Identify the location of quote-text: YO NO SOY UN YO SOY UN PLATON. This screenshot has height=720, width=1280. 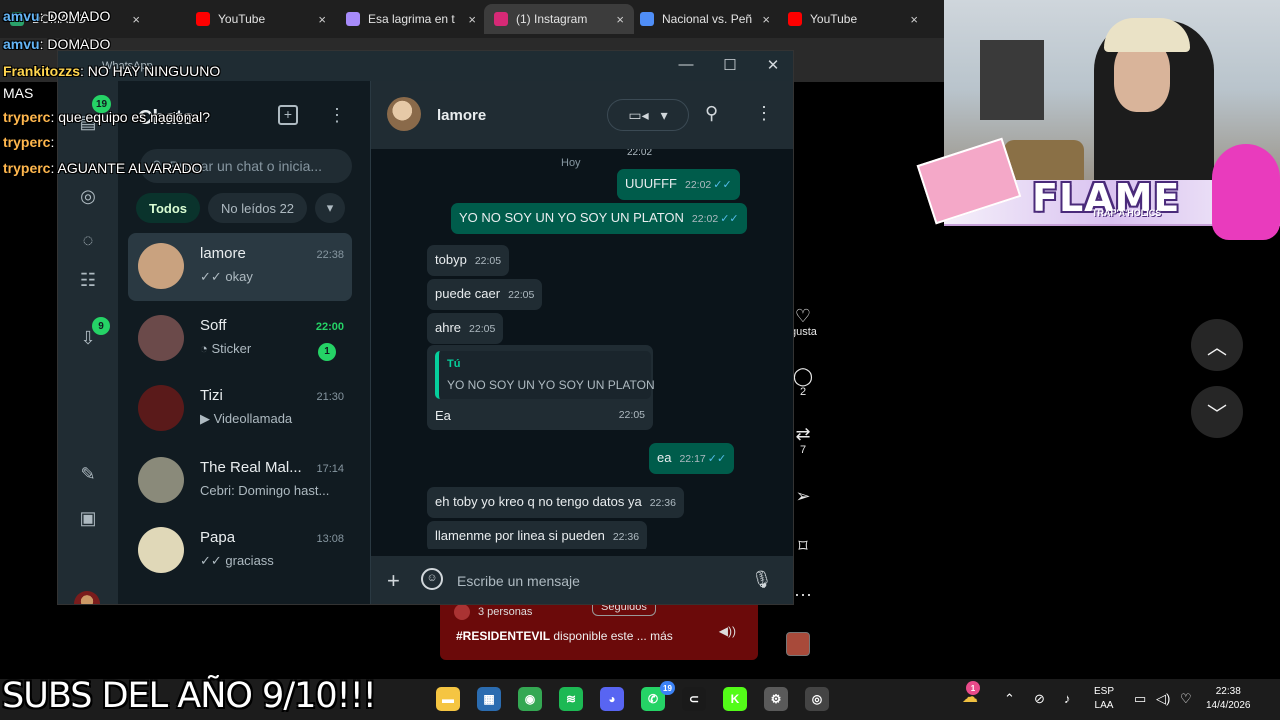
(551, 385).